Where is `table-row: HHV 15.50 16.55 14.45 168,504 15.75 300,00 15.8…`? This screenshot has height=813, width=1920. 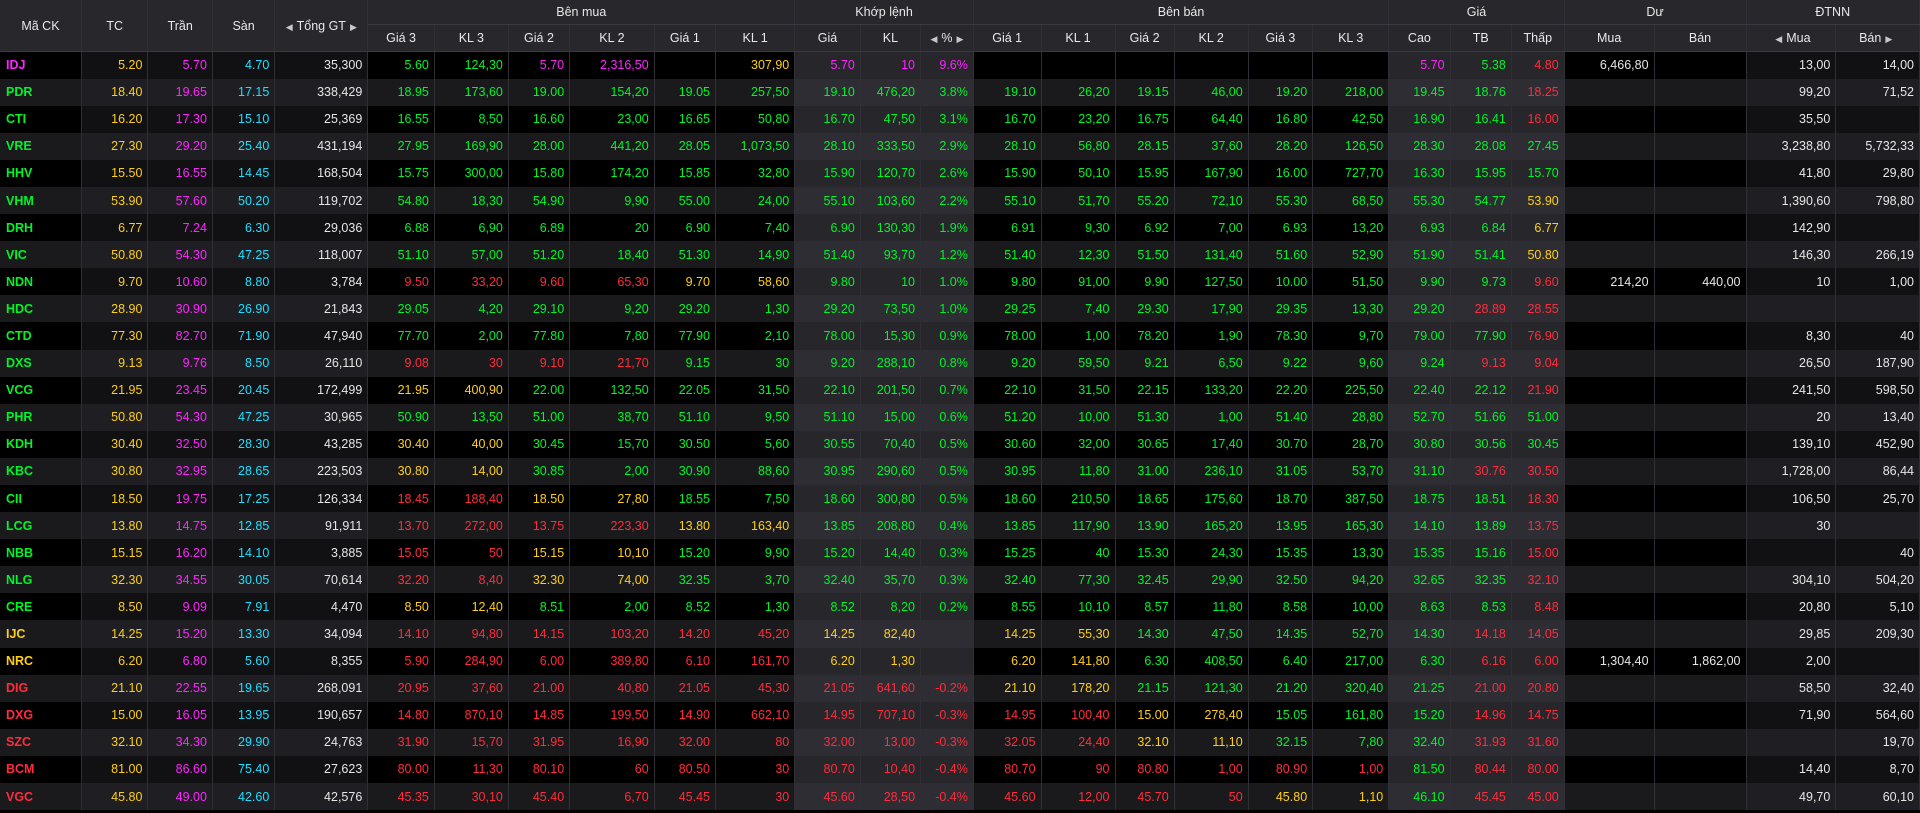 table-row: HHV 15.50 16.55 14.45 168,504 15.75 300,00 15.8… is located at coordinates (960, 173).